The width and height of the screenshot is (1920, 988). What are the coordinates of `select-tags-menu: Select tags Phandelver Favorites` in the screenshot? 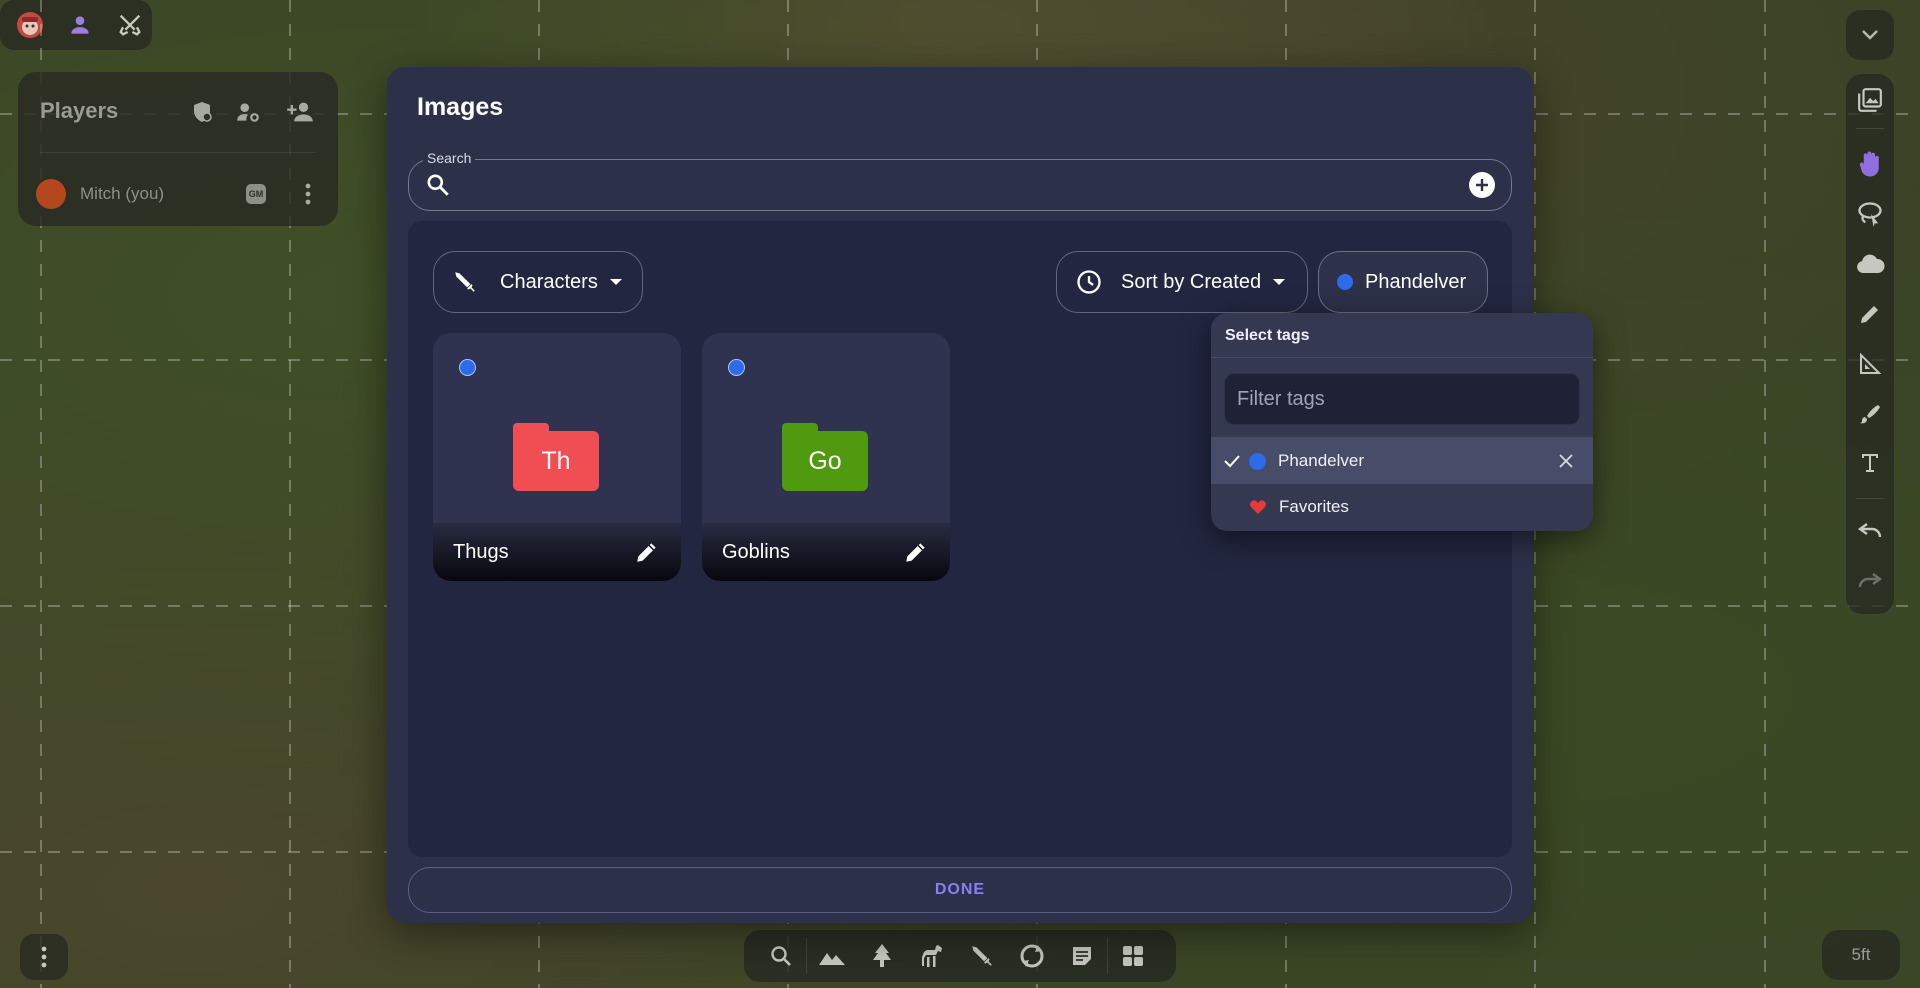 It's located at (1402, 422).